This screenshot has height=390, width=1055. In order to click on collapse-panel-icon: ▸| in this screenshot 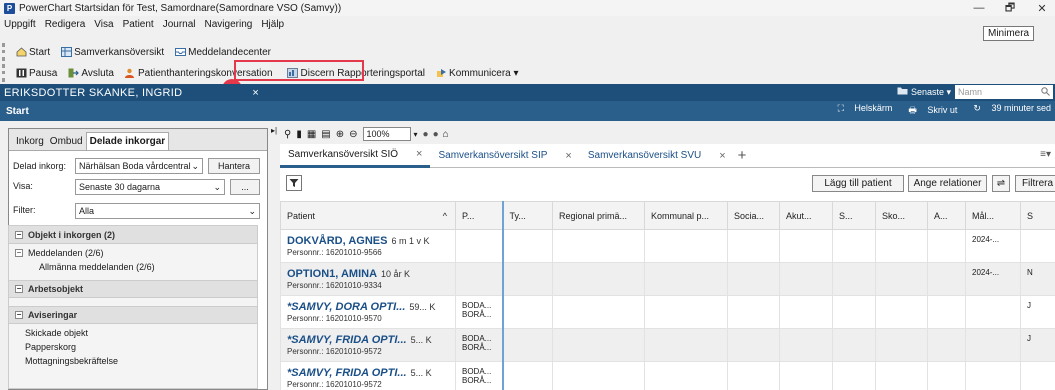, I will do `click(274, 130)`.